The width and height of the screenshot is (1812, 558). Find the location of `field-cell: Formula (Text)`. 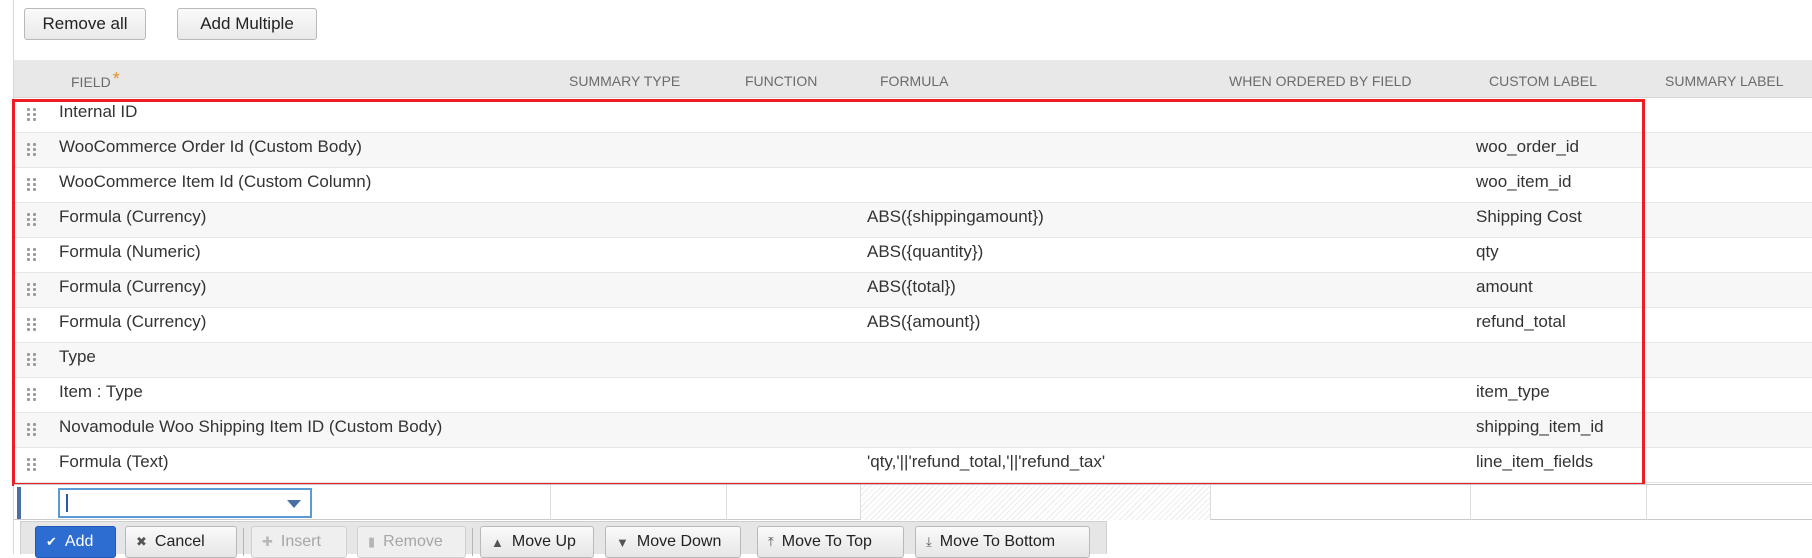

field-cell: Formula (Text) is located at coordinates (114, 461).